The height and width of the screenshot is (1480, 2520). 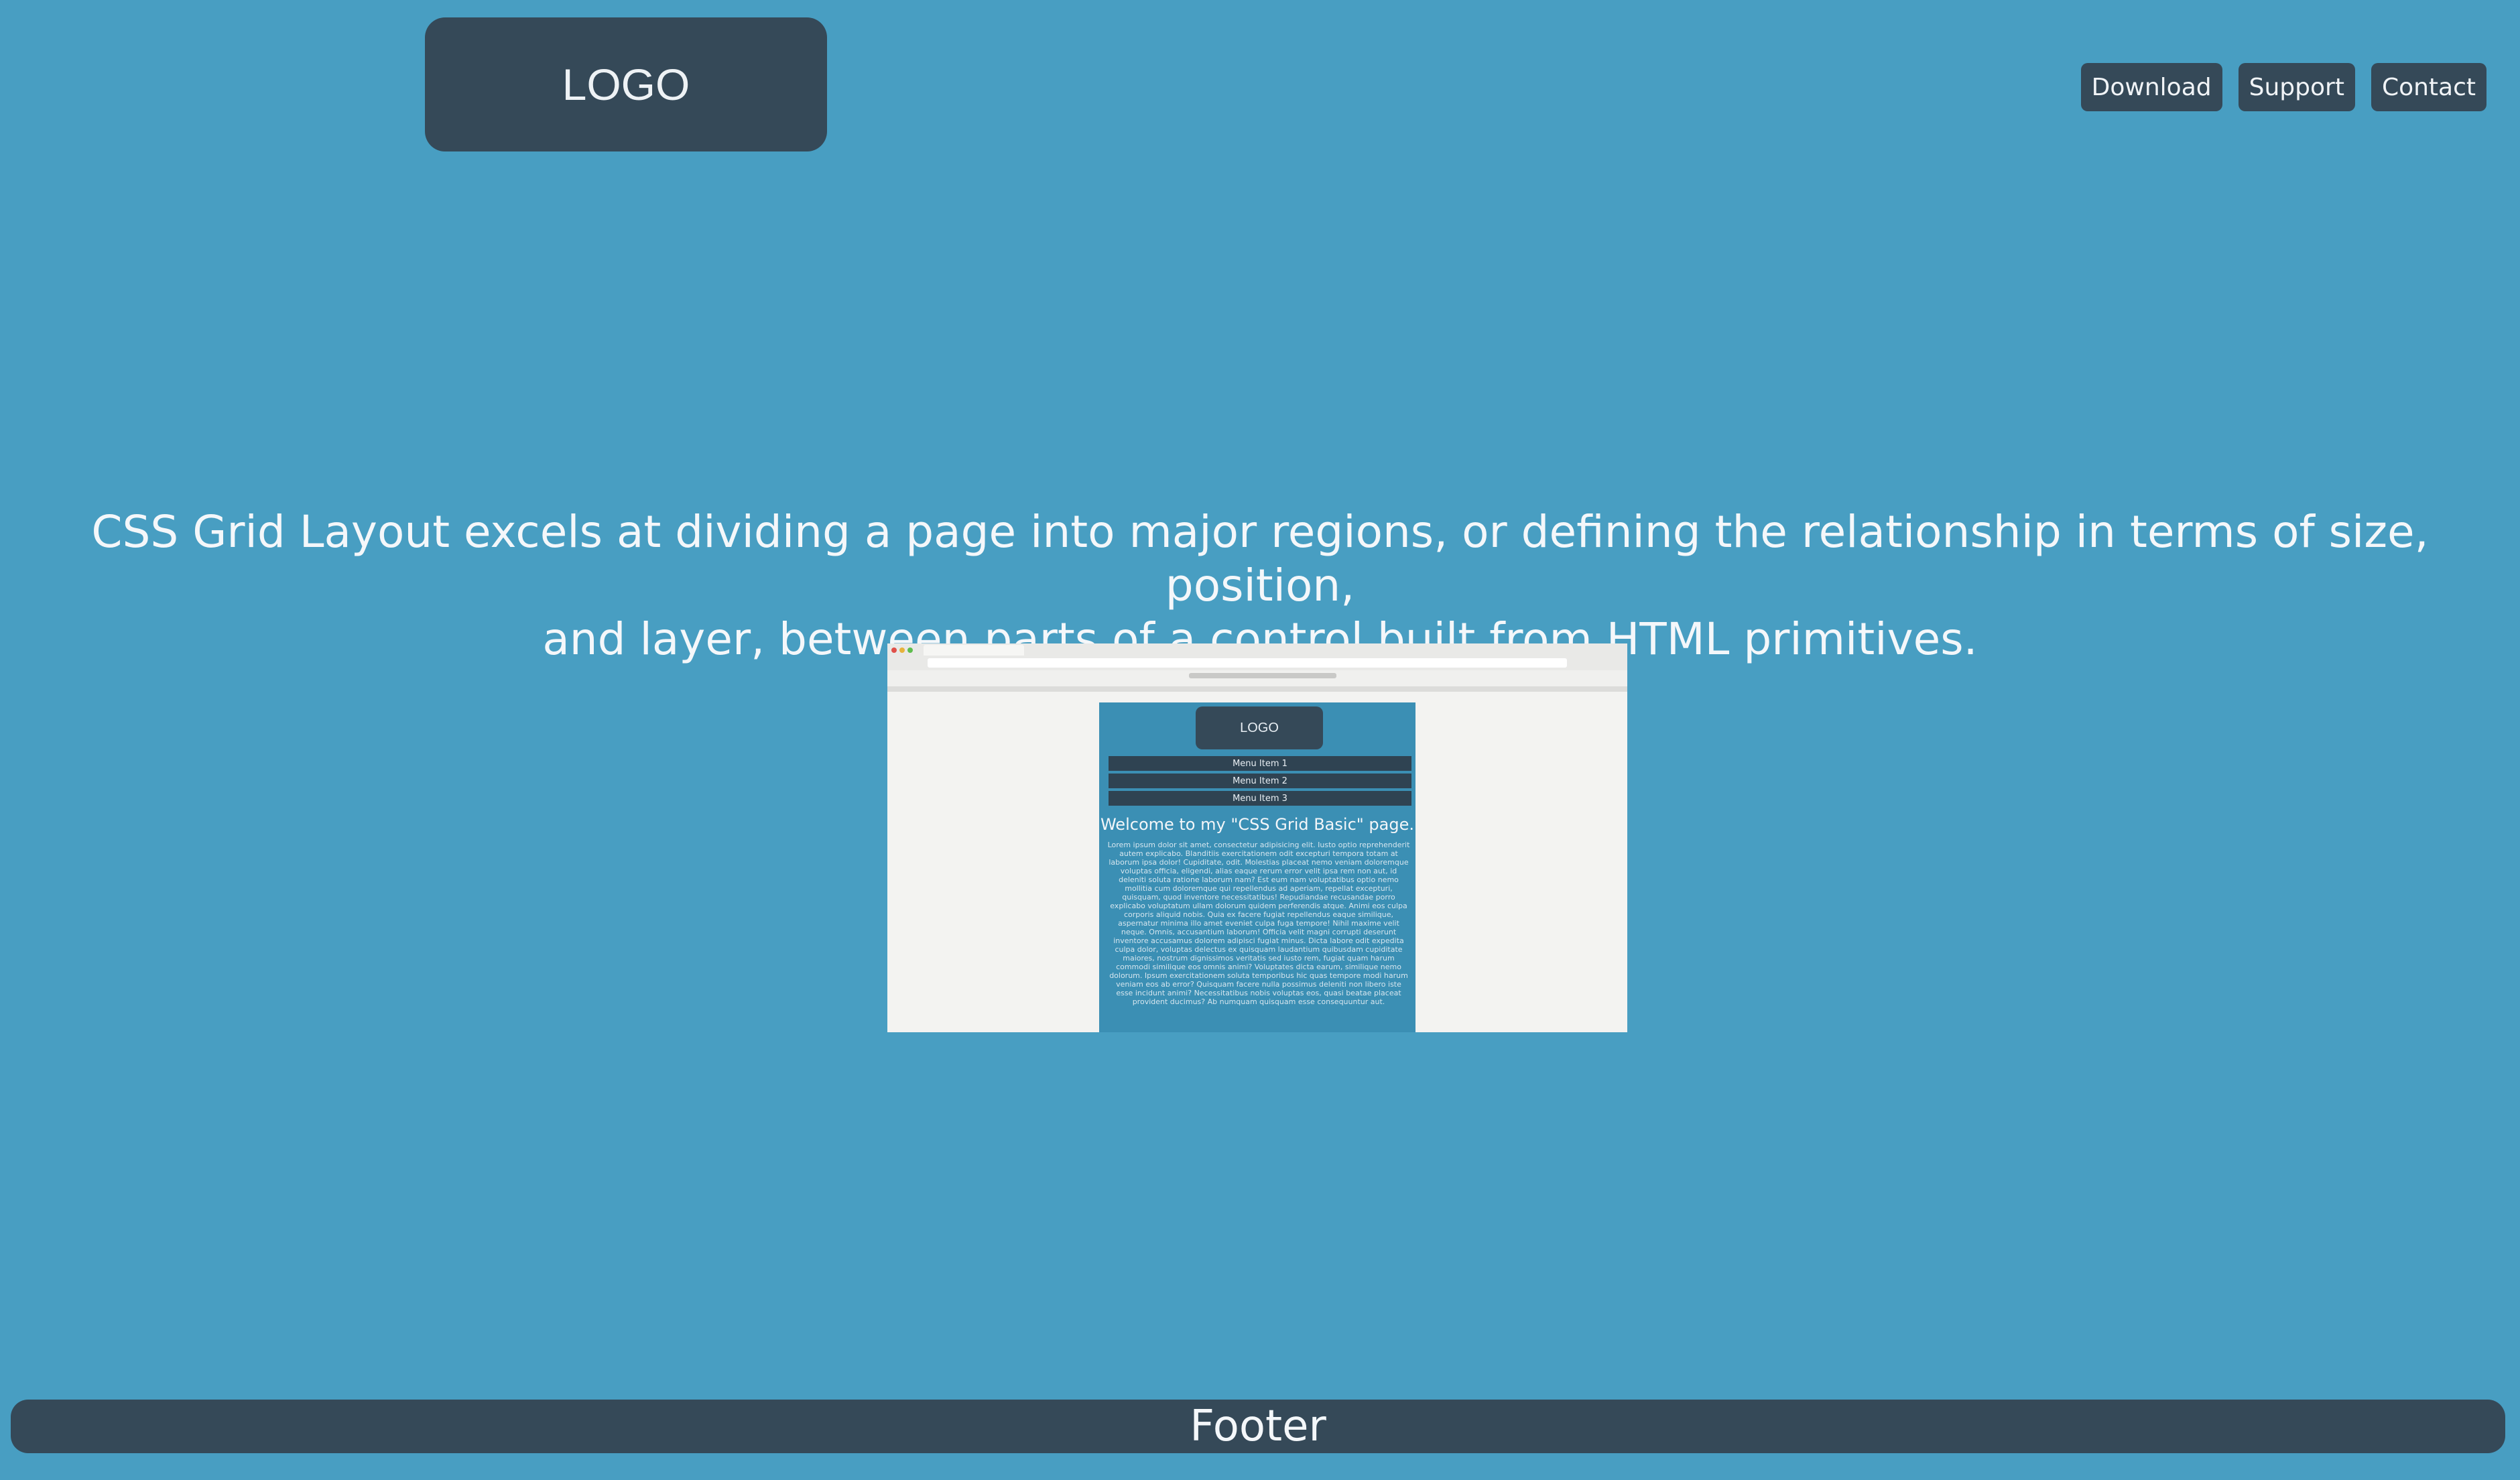 I want to click on top-nav: Download Support Contact, so click(x=2283, y=87).